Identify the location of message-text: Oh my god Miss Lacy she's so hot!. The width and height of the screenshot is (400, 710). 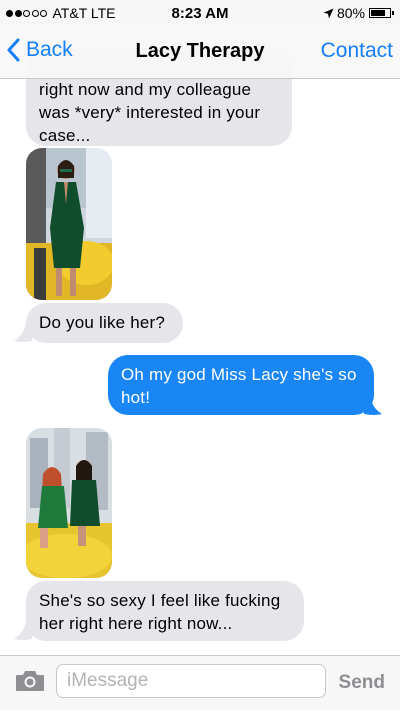
(239, 386).